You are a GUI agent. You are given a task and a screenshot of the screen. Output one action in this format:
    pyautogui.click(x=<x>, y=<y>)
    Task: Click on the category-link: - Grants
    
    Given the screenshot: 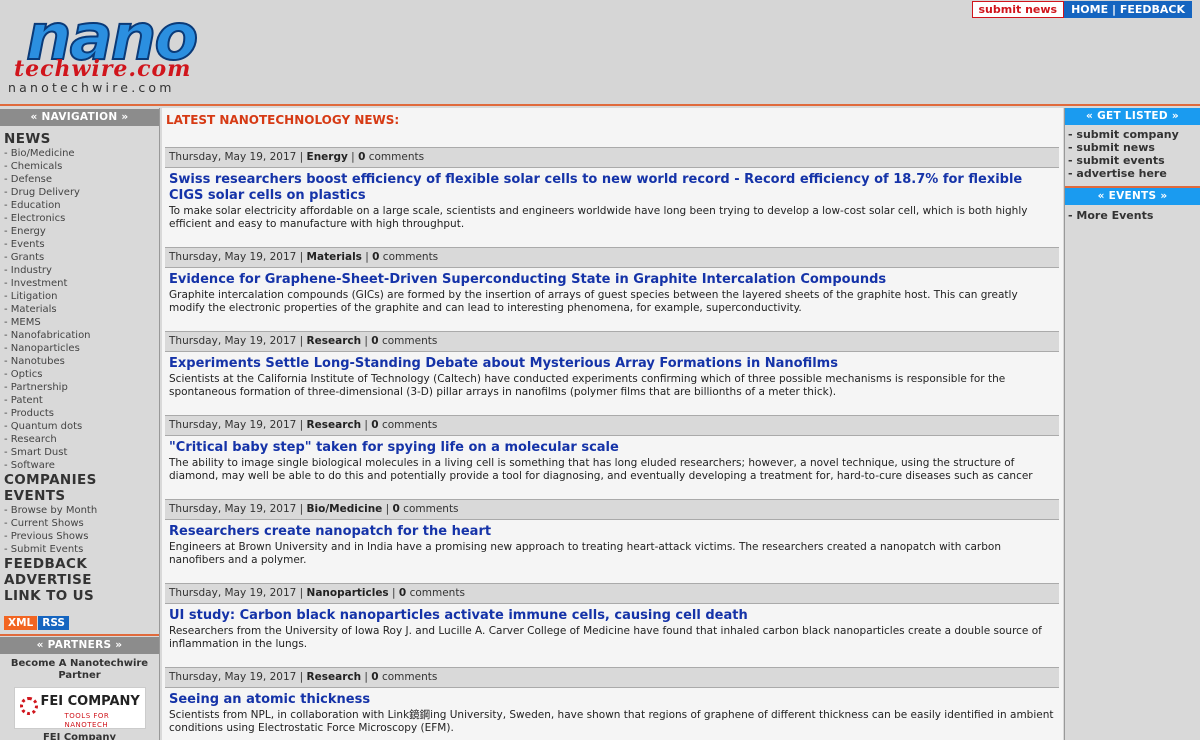 What is the action you would take?
    pyautogui.click(x=79, y=257)
    